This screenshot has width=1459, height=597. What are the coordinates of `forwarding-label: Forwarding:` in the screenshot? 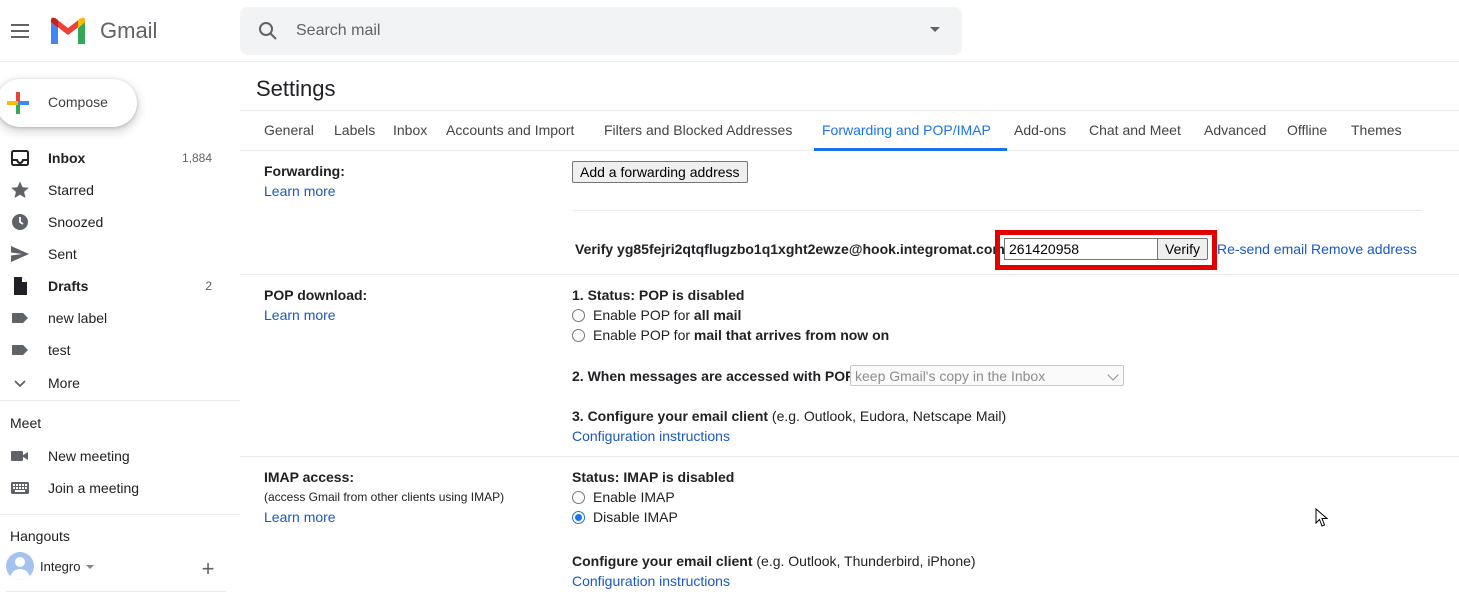 It's located at (304, 171).